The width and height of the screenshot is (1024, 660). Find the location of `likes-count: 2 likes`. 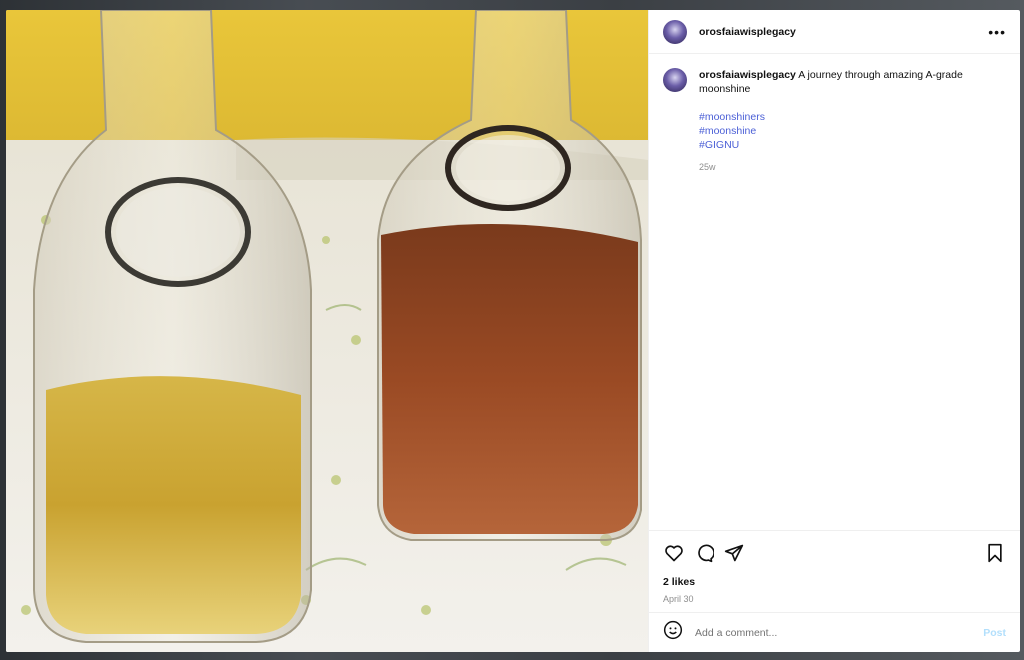

likes-count: 2 likes is located at coordinates (834, 582).